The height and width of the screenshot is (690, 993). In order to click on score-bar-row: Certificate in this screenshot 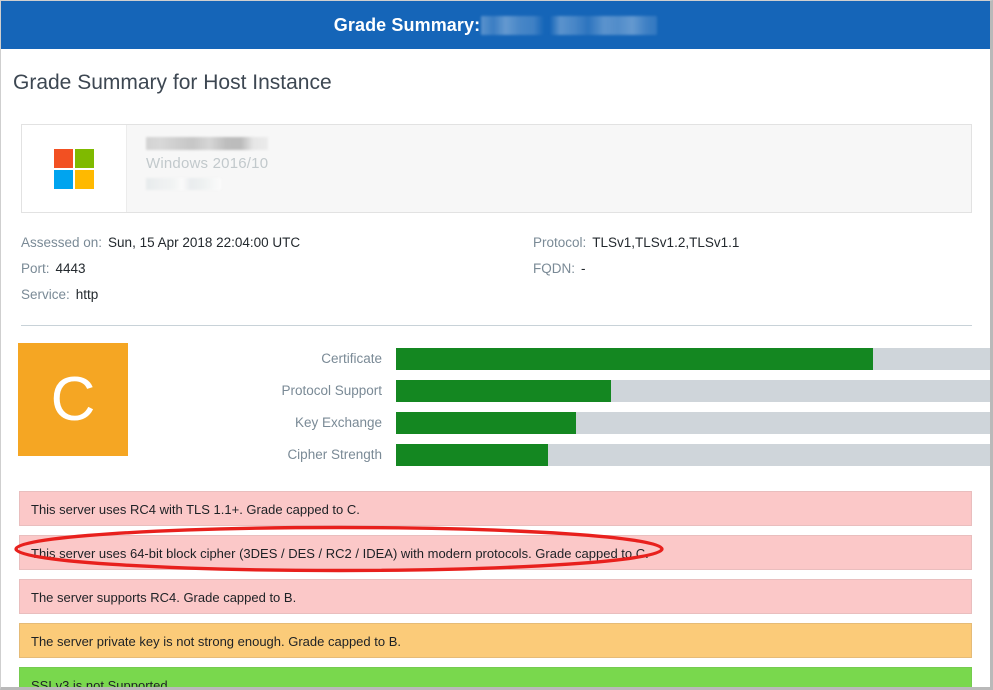, I will do `click(559, 358)`.